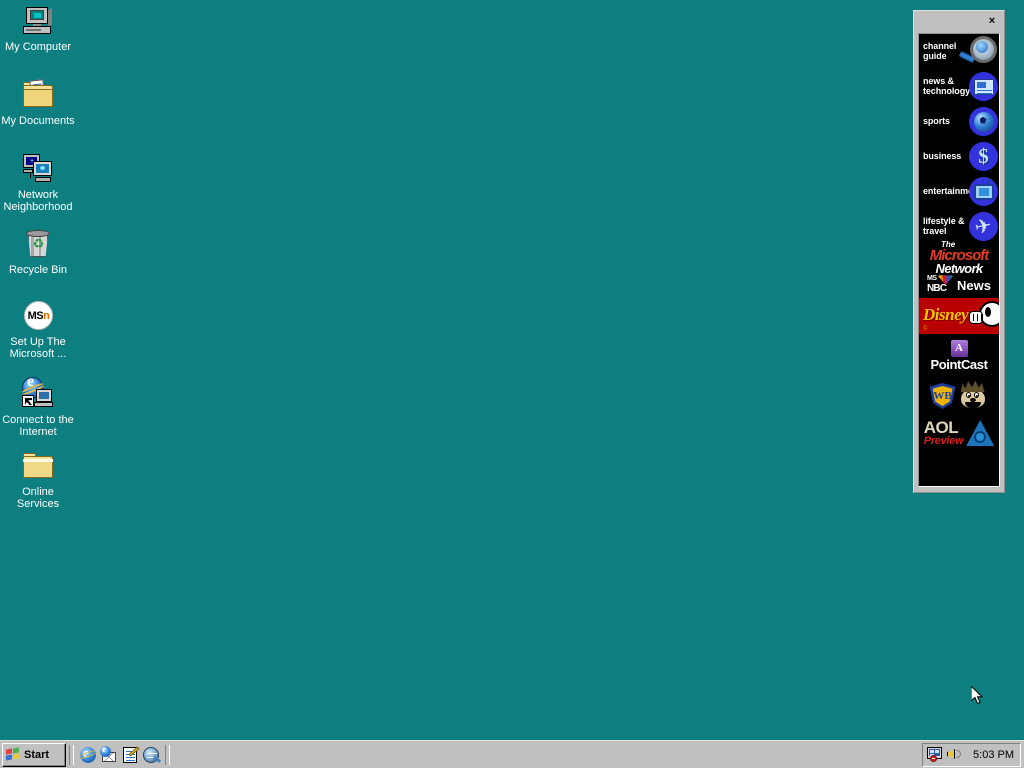 This screenshot has width=1024, height=768. I want to click on desktop-icon-label: Online Services, so click(38, 498).